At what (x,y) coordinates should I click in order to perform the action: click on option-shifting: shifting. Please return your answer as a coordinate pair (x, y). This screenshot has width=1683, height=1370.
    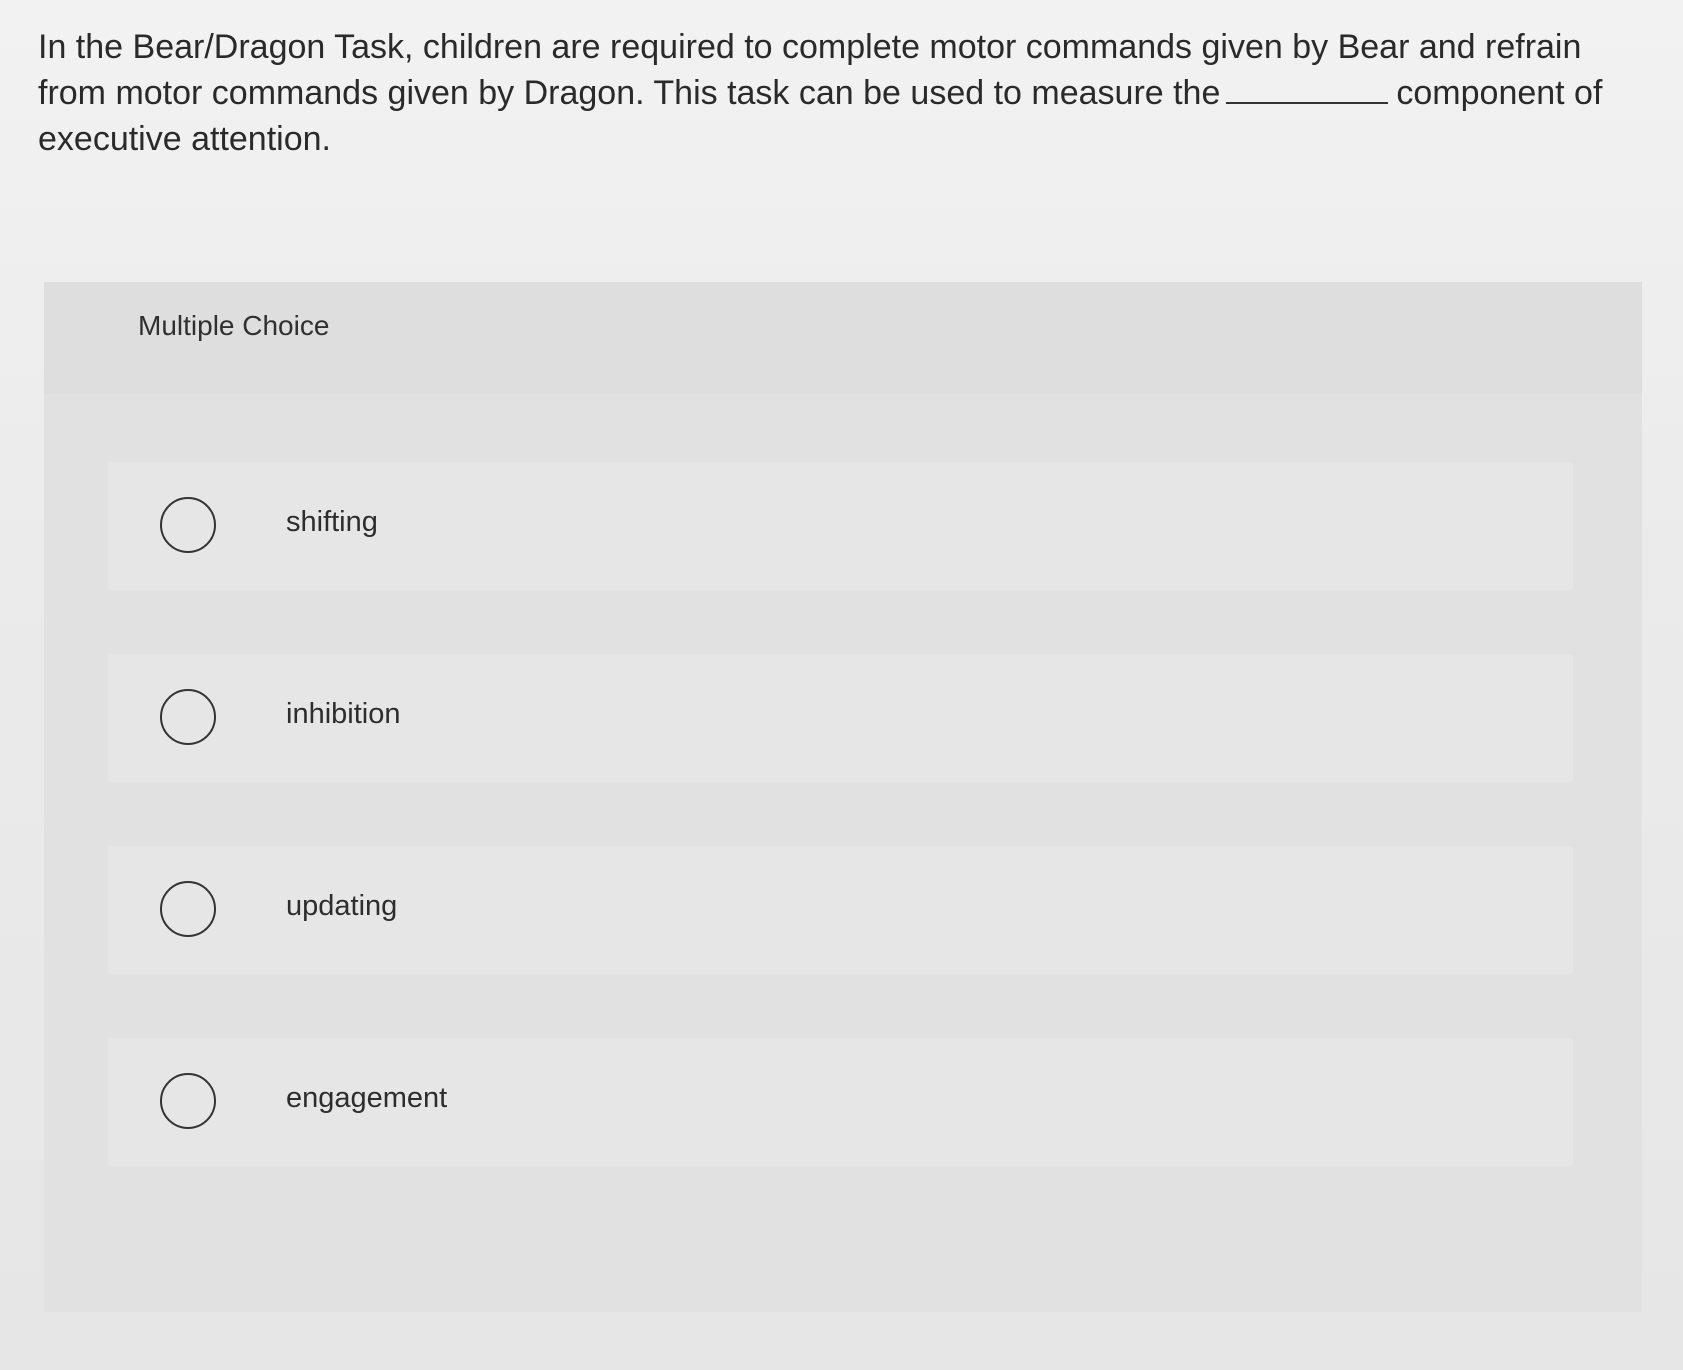
    Looking at the image, I should click on (840, 526).